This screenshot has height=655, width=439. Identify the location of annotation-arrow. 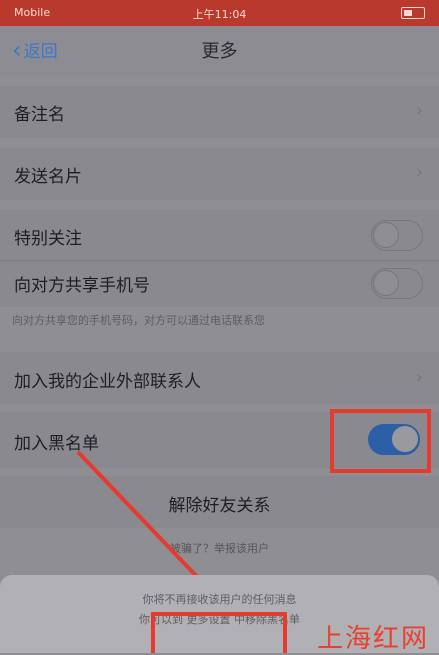
(153, 531).